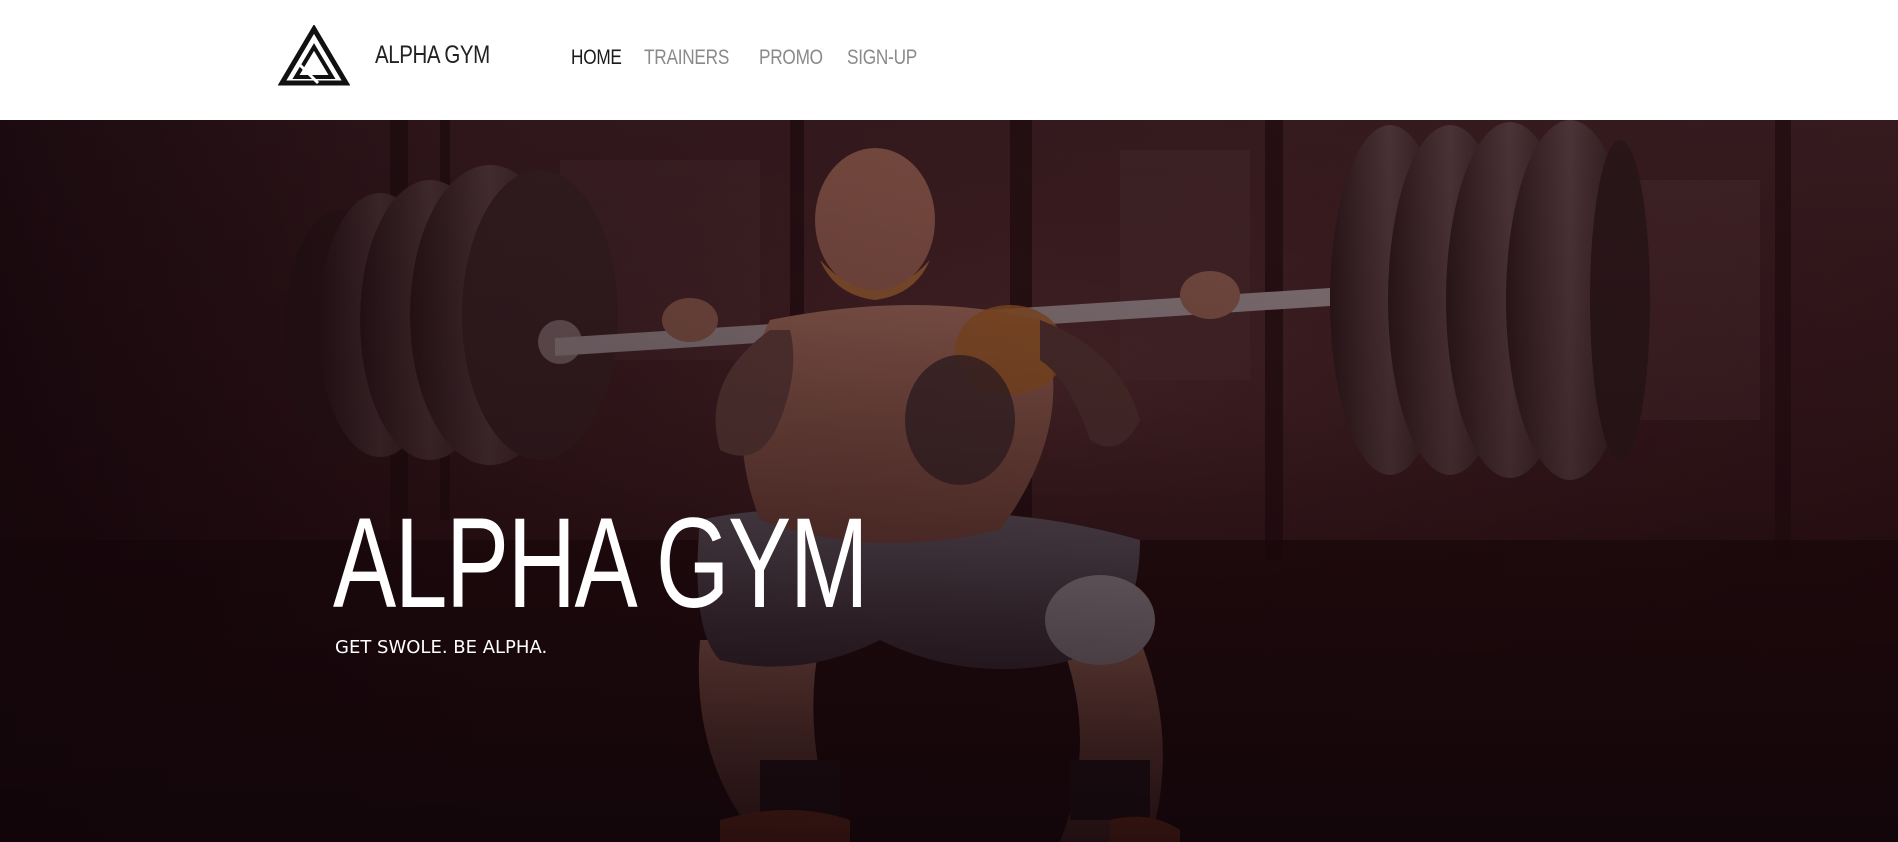 This screenshot has width=1898, height=842. What do you see at coordinates (686, 58) in the screenshot?
I see `nav-trainers-link: TRAINERS` at bounding box center [686, 58].